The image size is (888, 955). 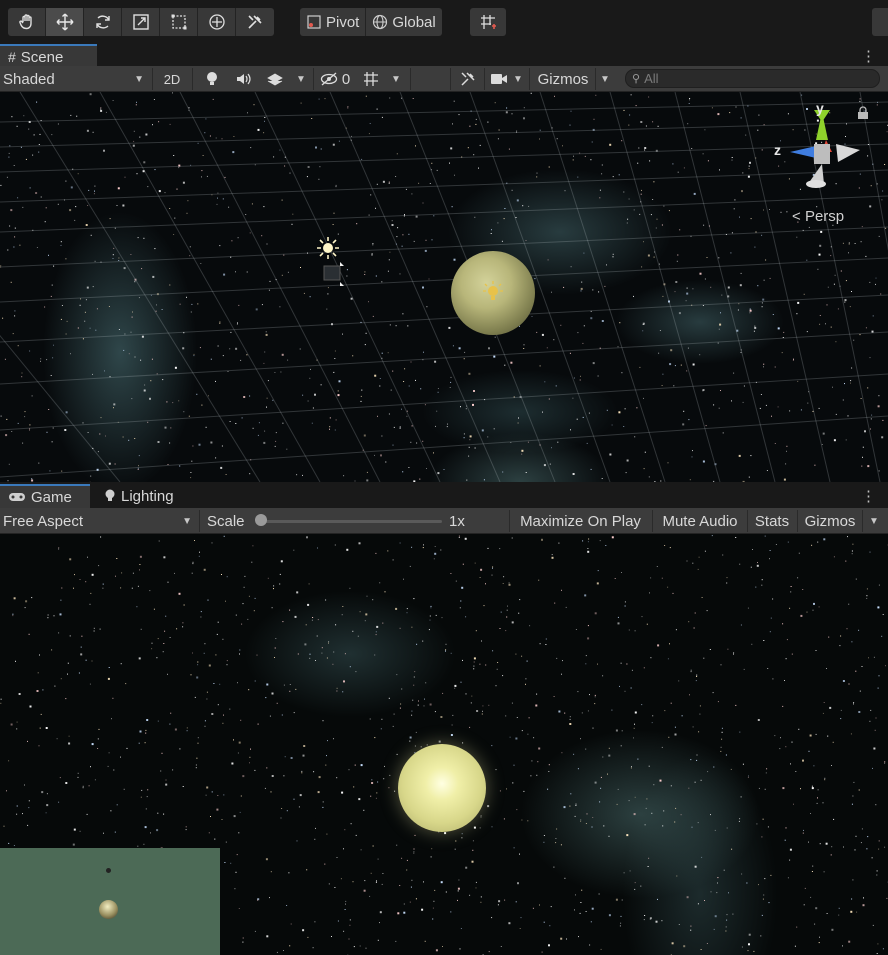 I want to click on hand-tool-icon, so click(x=27, y=22).